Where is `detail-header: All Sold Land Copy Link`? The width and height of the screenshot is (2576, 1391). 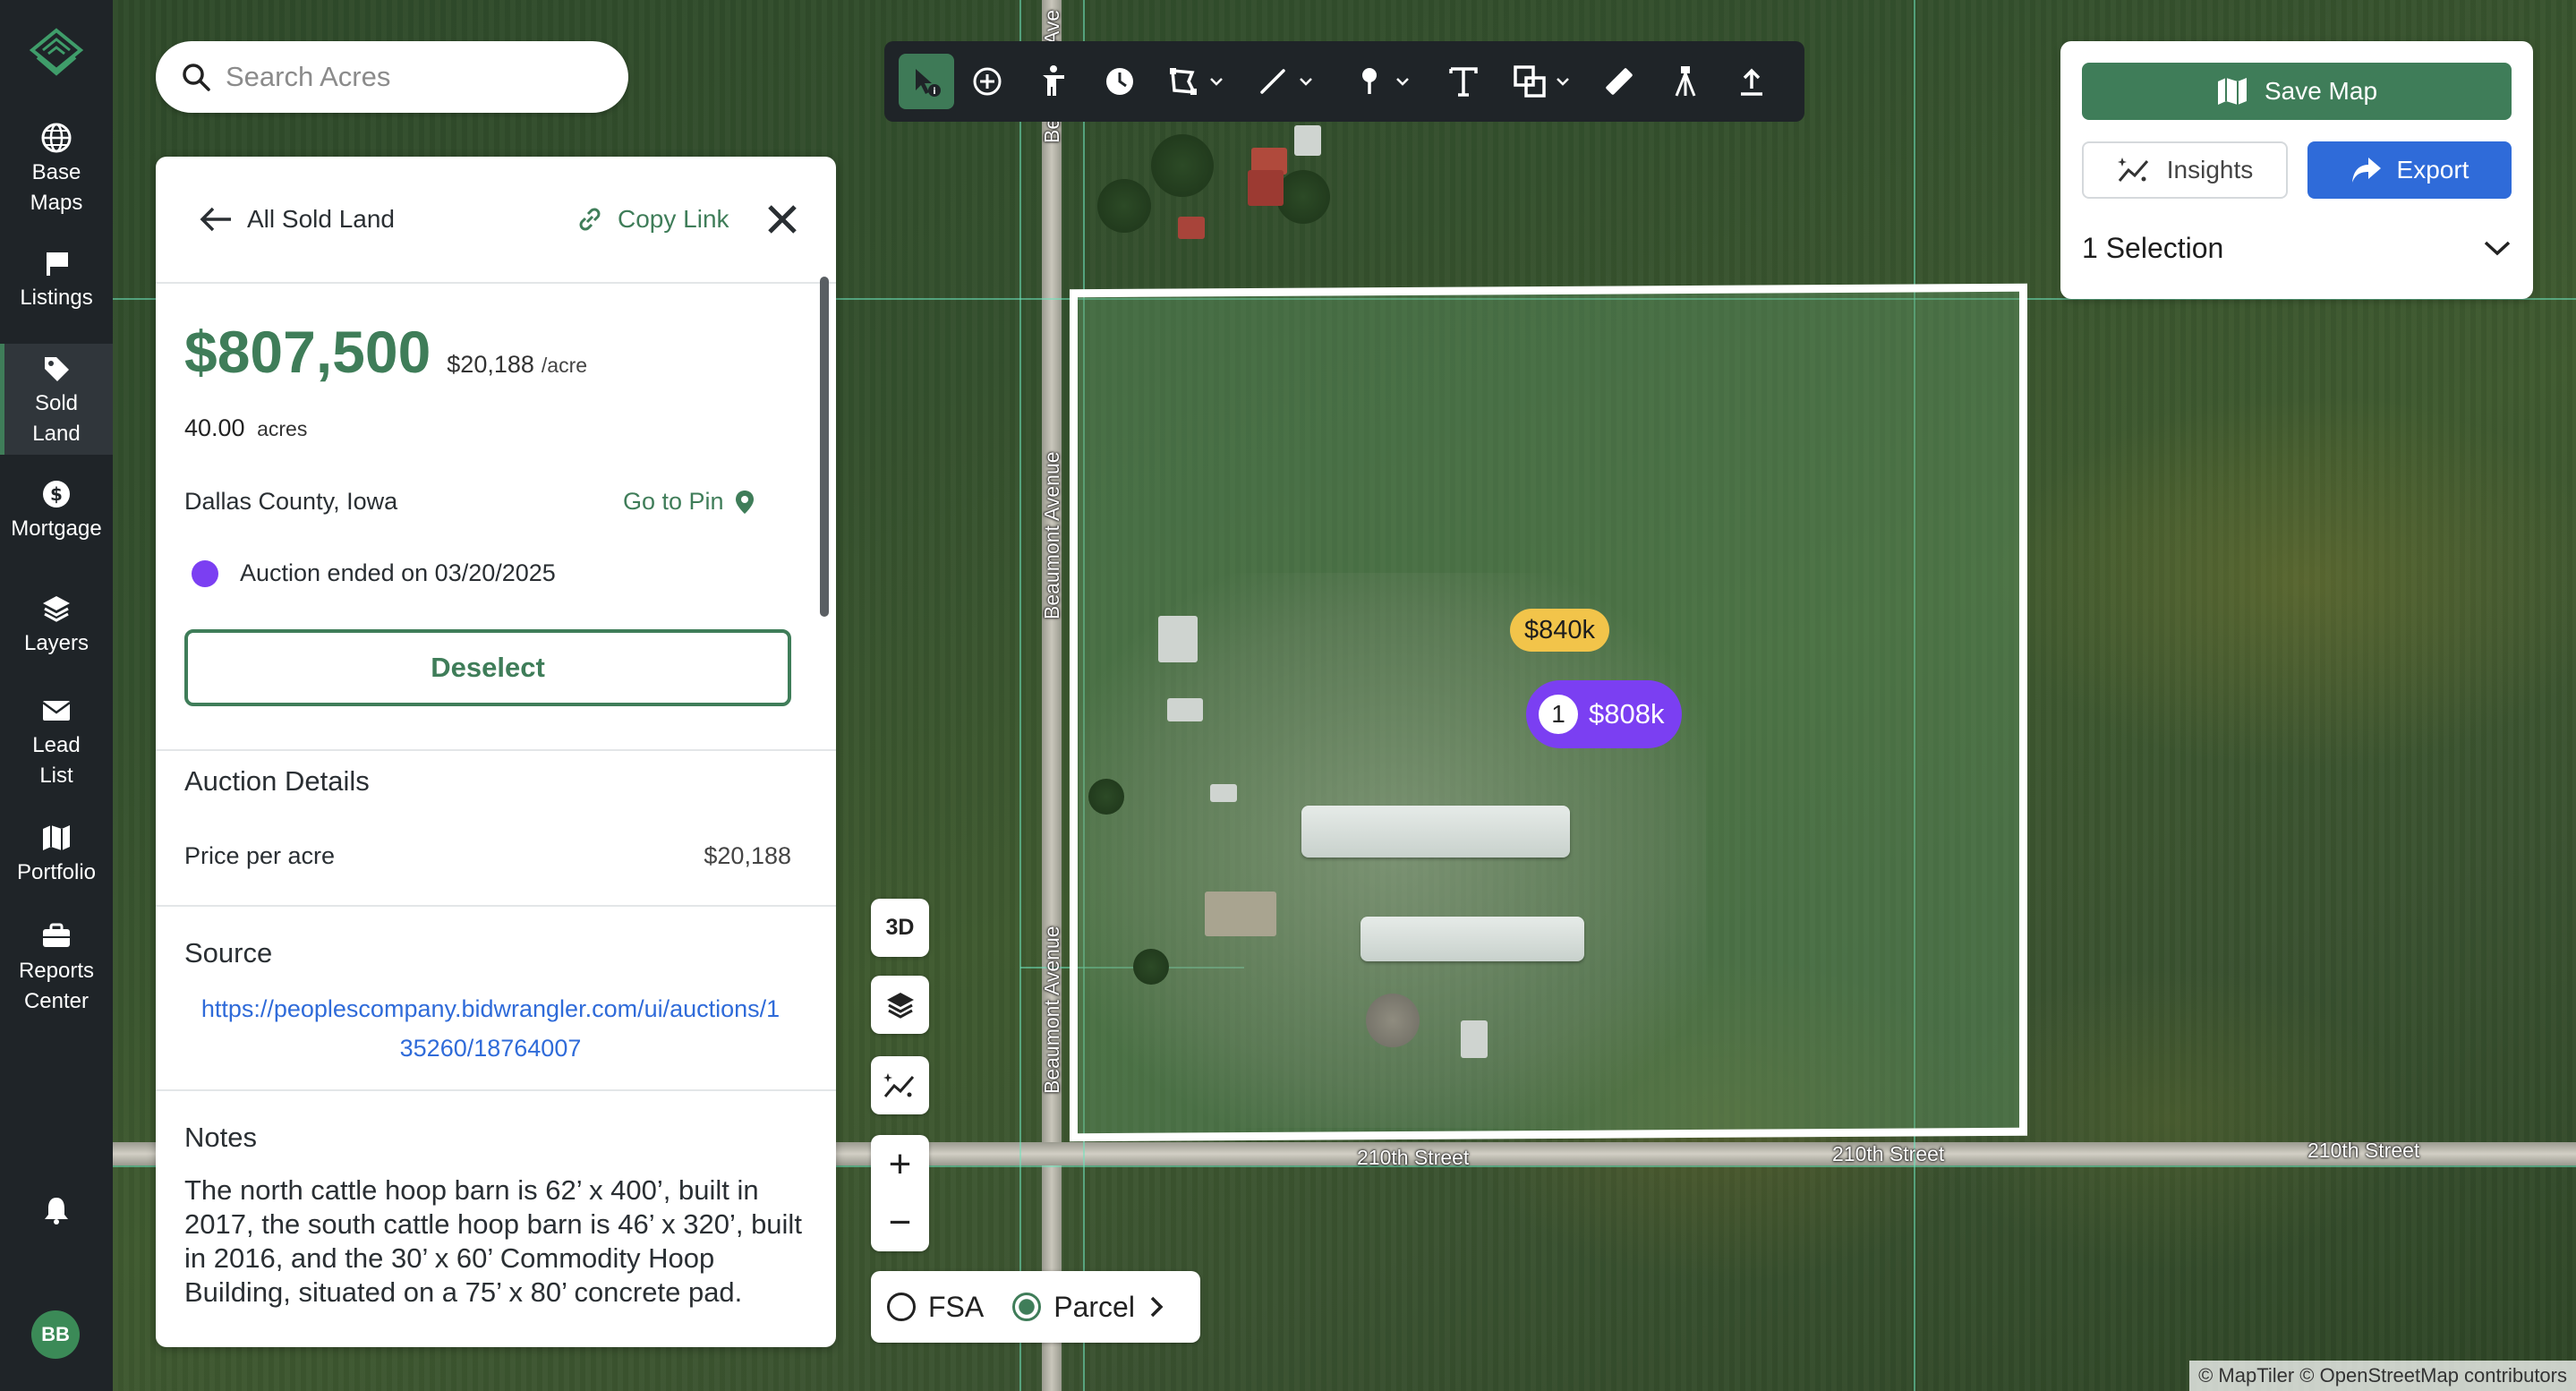
detail-header: All Sold Land Copy Link is located at coordinates (503, 219).